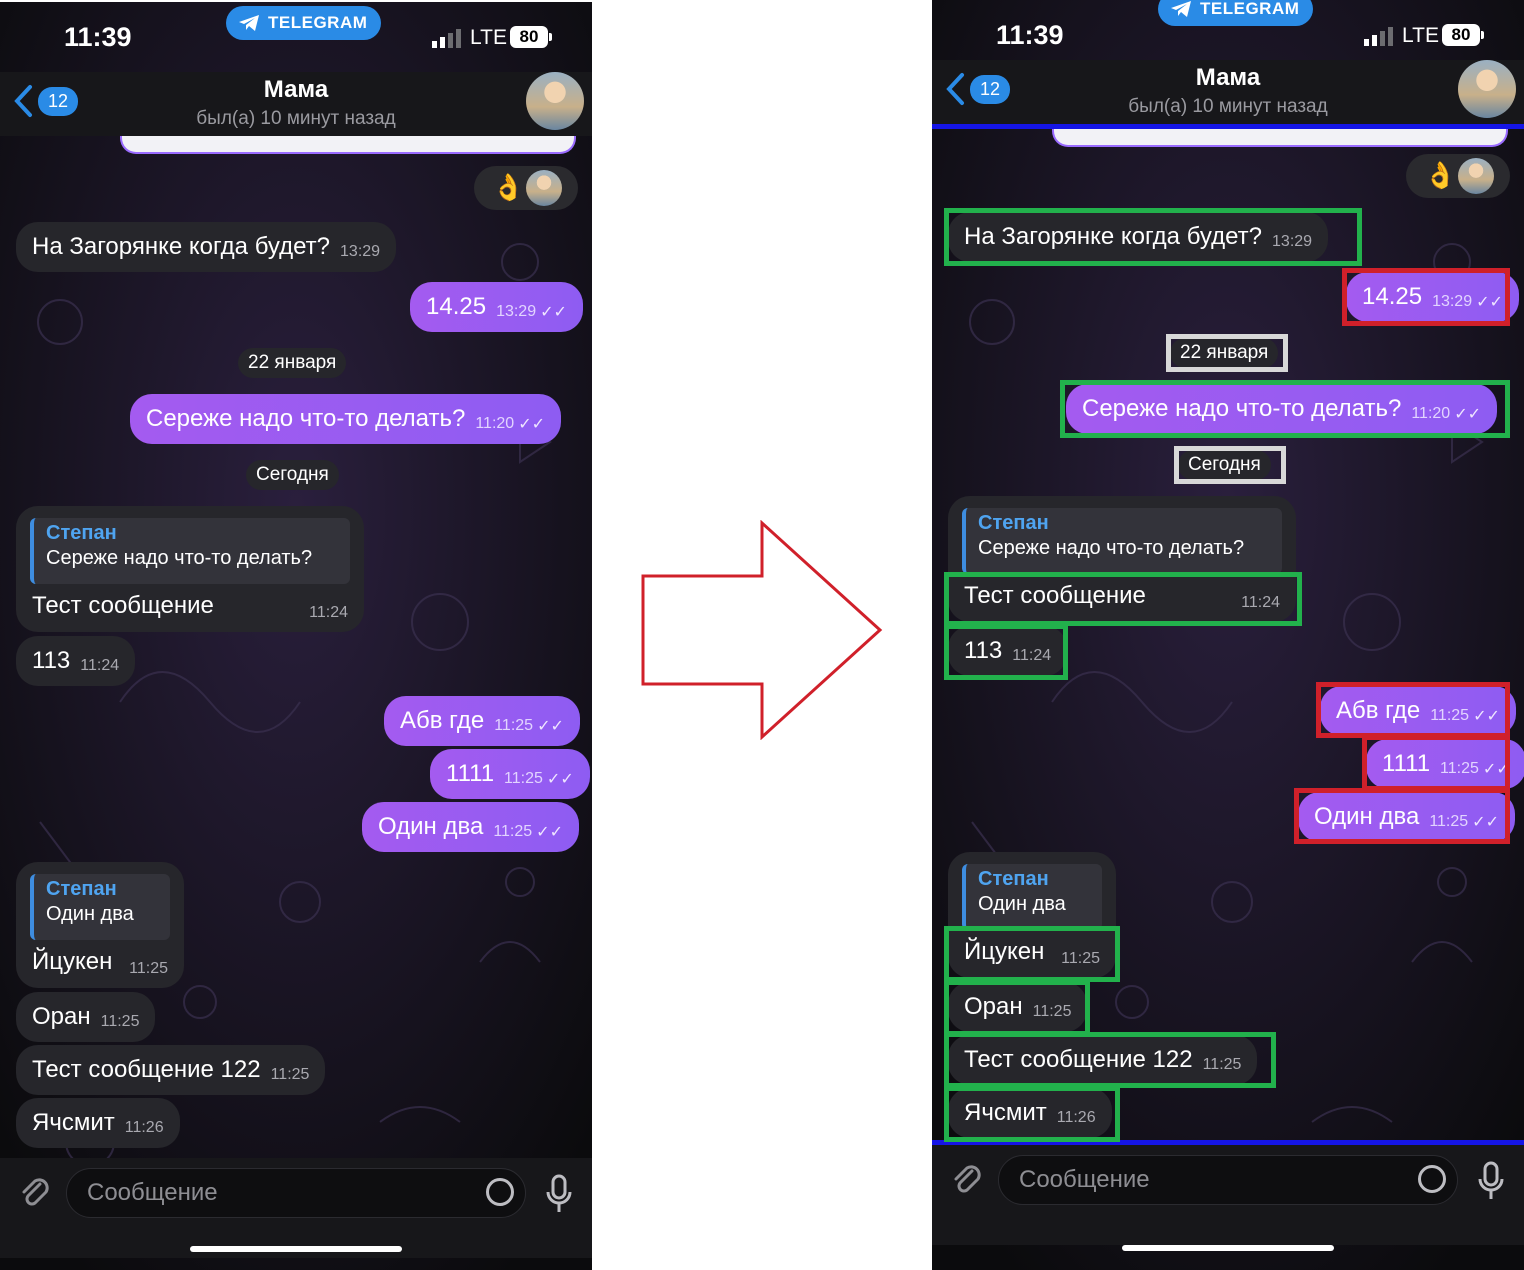 This screenshot has width=1524, height=1270. What do you see at coordinates (1367, 816) in the screenshot?
I see `message-text: Один два` at bounding box center [1367, 816].